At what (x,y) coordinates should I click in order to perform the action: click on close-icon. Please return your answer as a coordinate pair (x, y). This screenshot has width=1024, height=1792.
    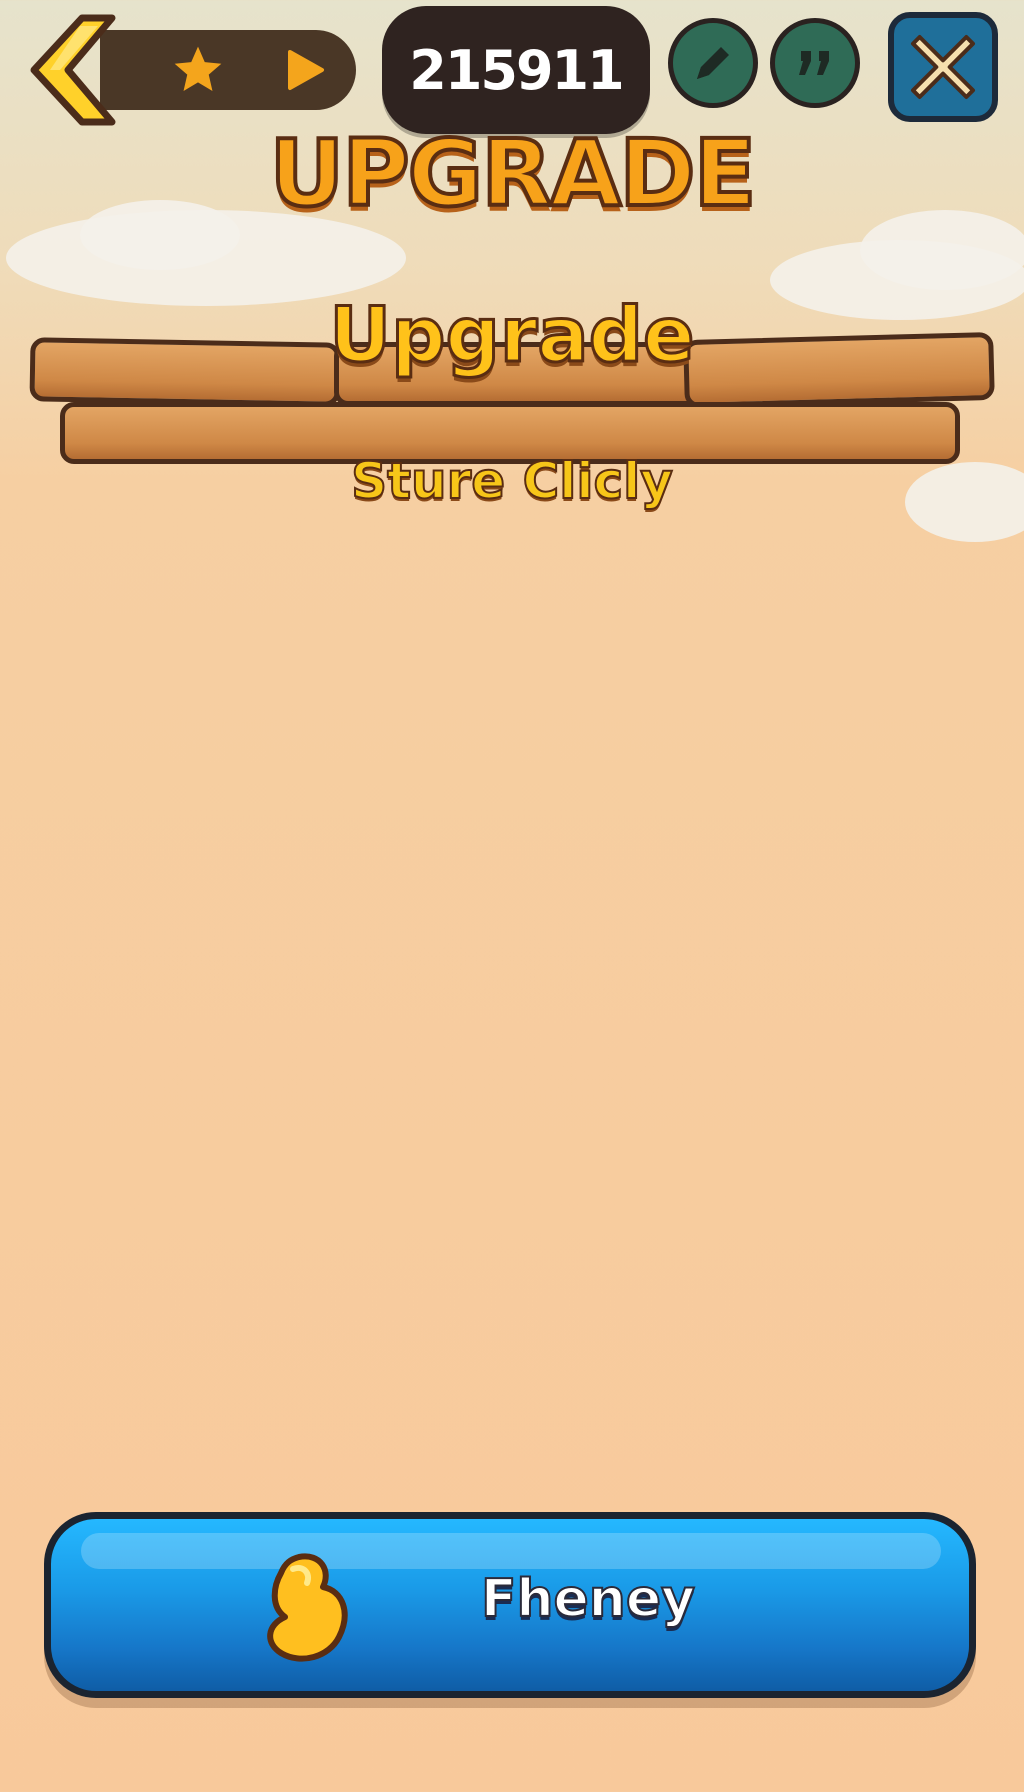
    Looking at the image, I should click on (943, 67).